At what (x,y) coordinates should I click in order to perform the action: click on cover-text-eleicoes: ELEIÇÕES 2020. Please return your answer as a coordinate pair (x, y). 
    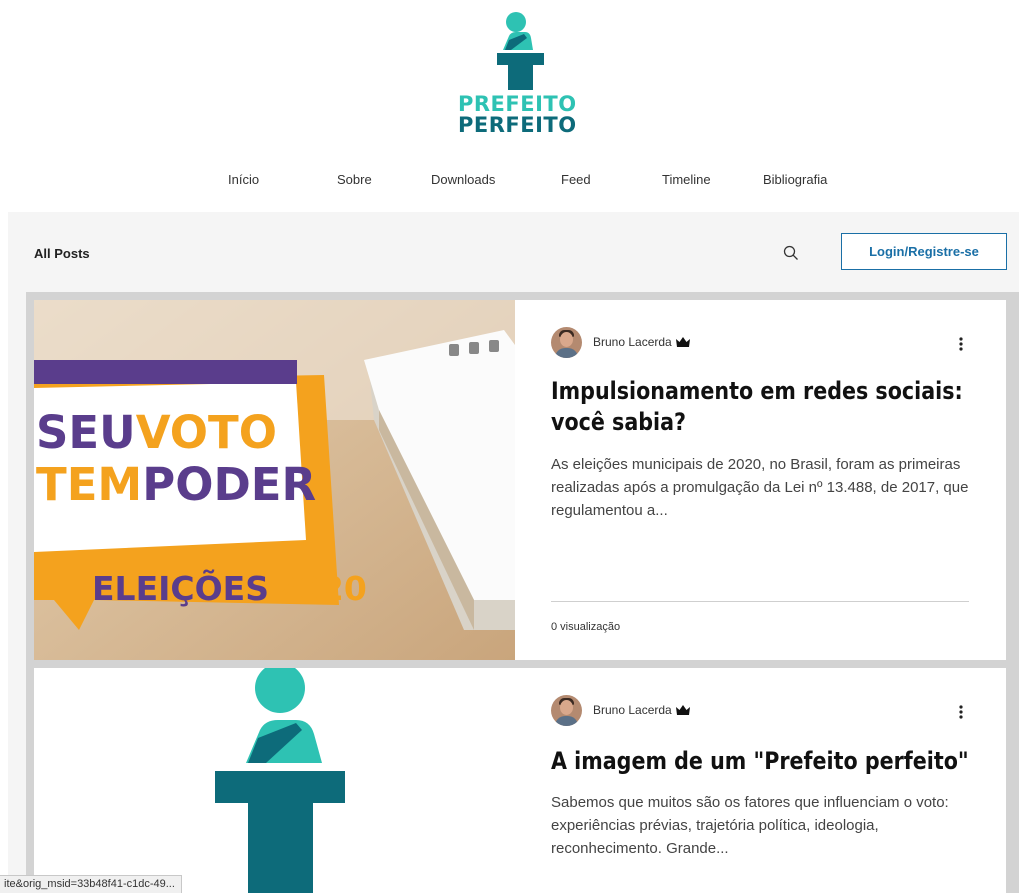
    Looking at the image, I should click on (229, 588).